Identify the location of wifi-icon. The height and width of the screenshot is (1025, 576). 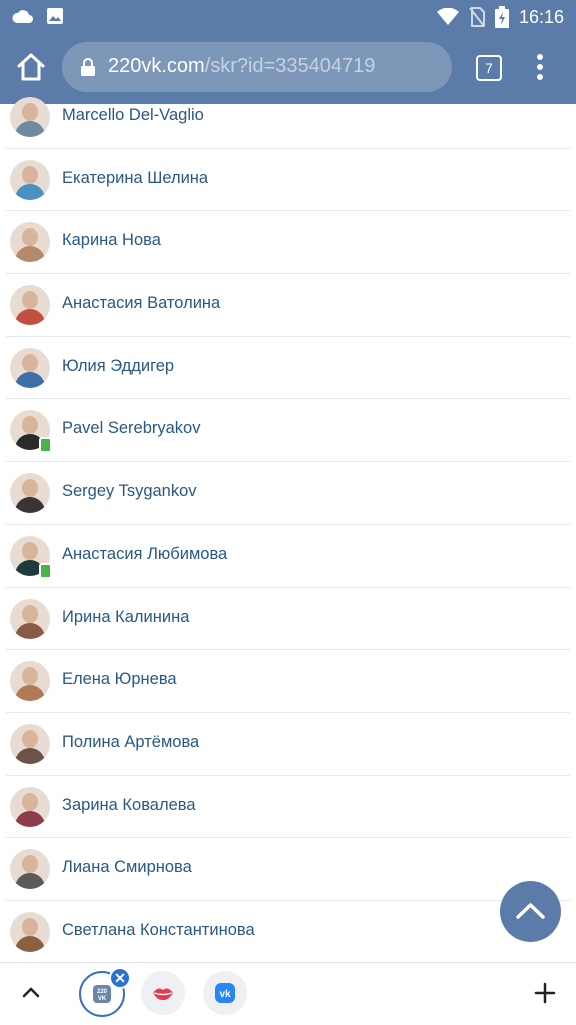
(447, 16).